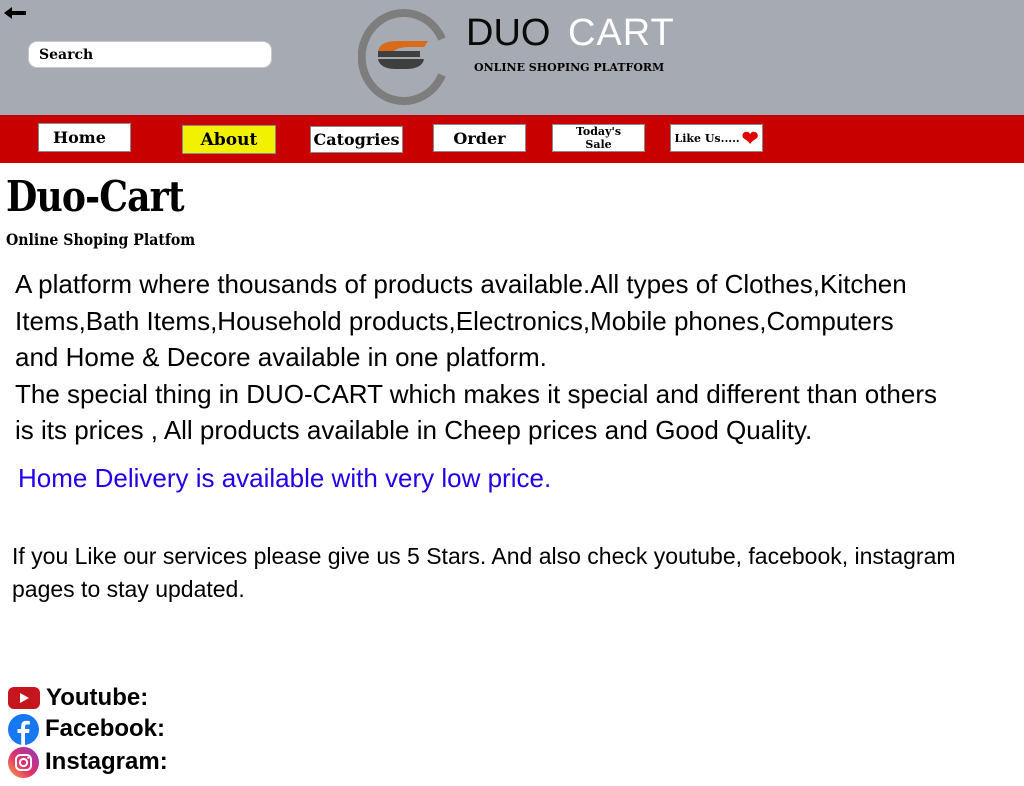  What do you see at coordinates (402, 57) in the screenshot?
I see `brand-logo-icon` at bounding box center [402, 57].